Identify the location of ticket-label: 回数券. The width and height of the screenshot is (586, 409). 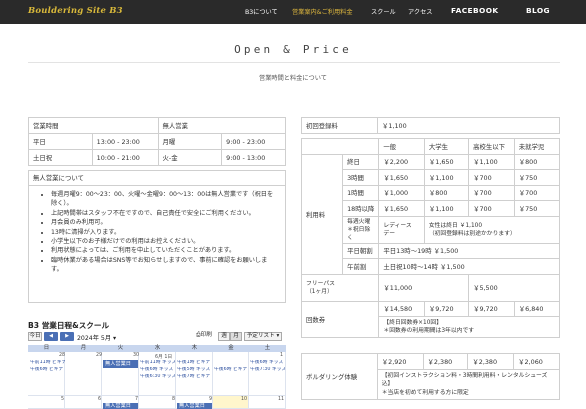
(340, 319).